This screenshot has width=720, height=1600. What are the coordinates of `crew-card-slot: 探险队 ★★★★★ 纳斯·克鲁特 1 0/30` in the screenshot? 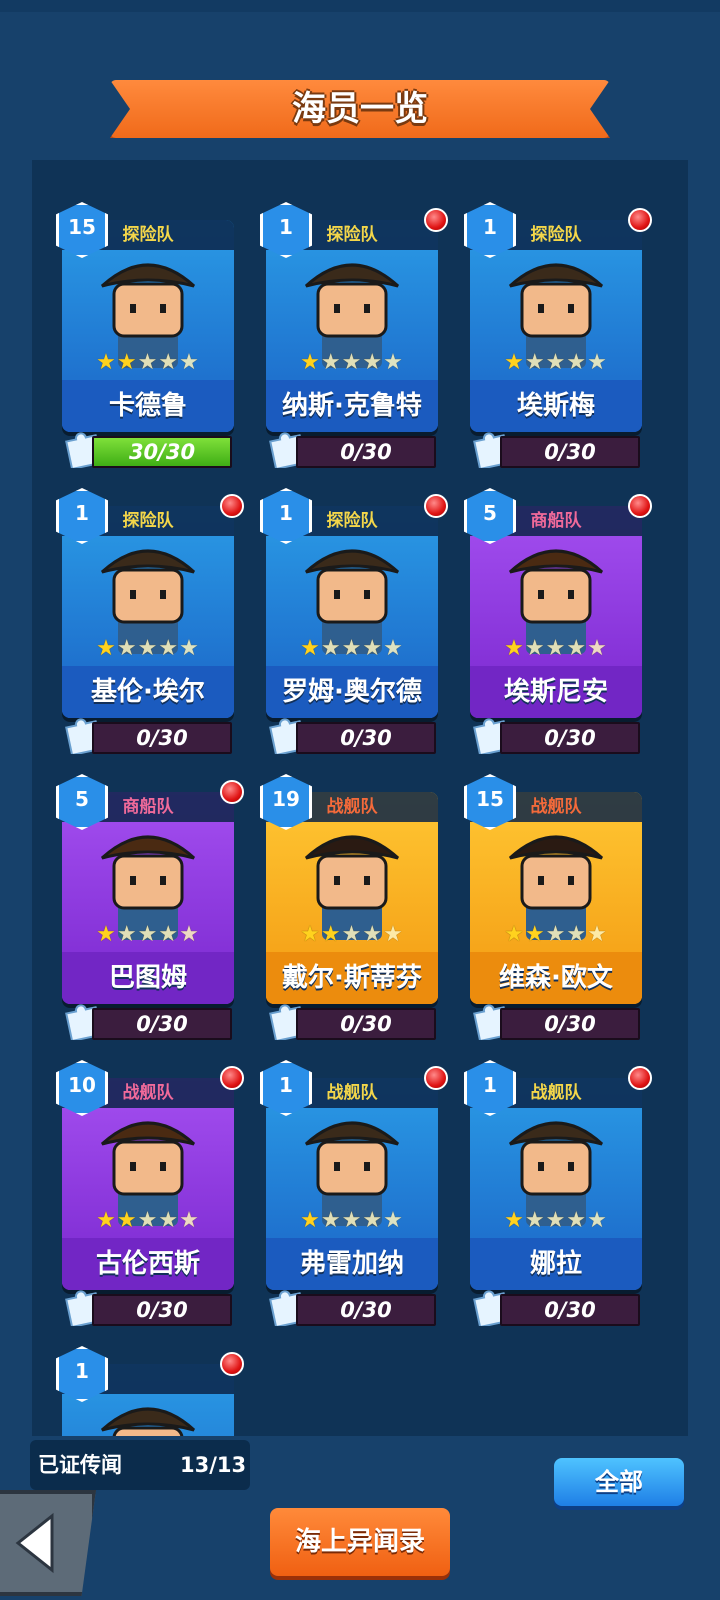 It's located at (354, 325).